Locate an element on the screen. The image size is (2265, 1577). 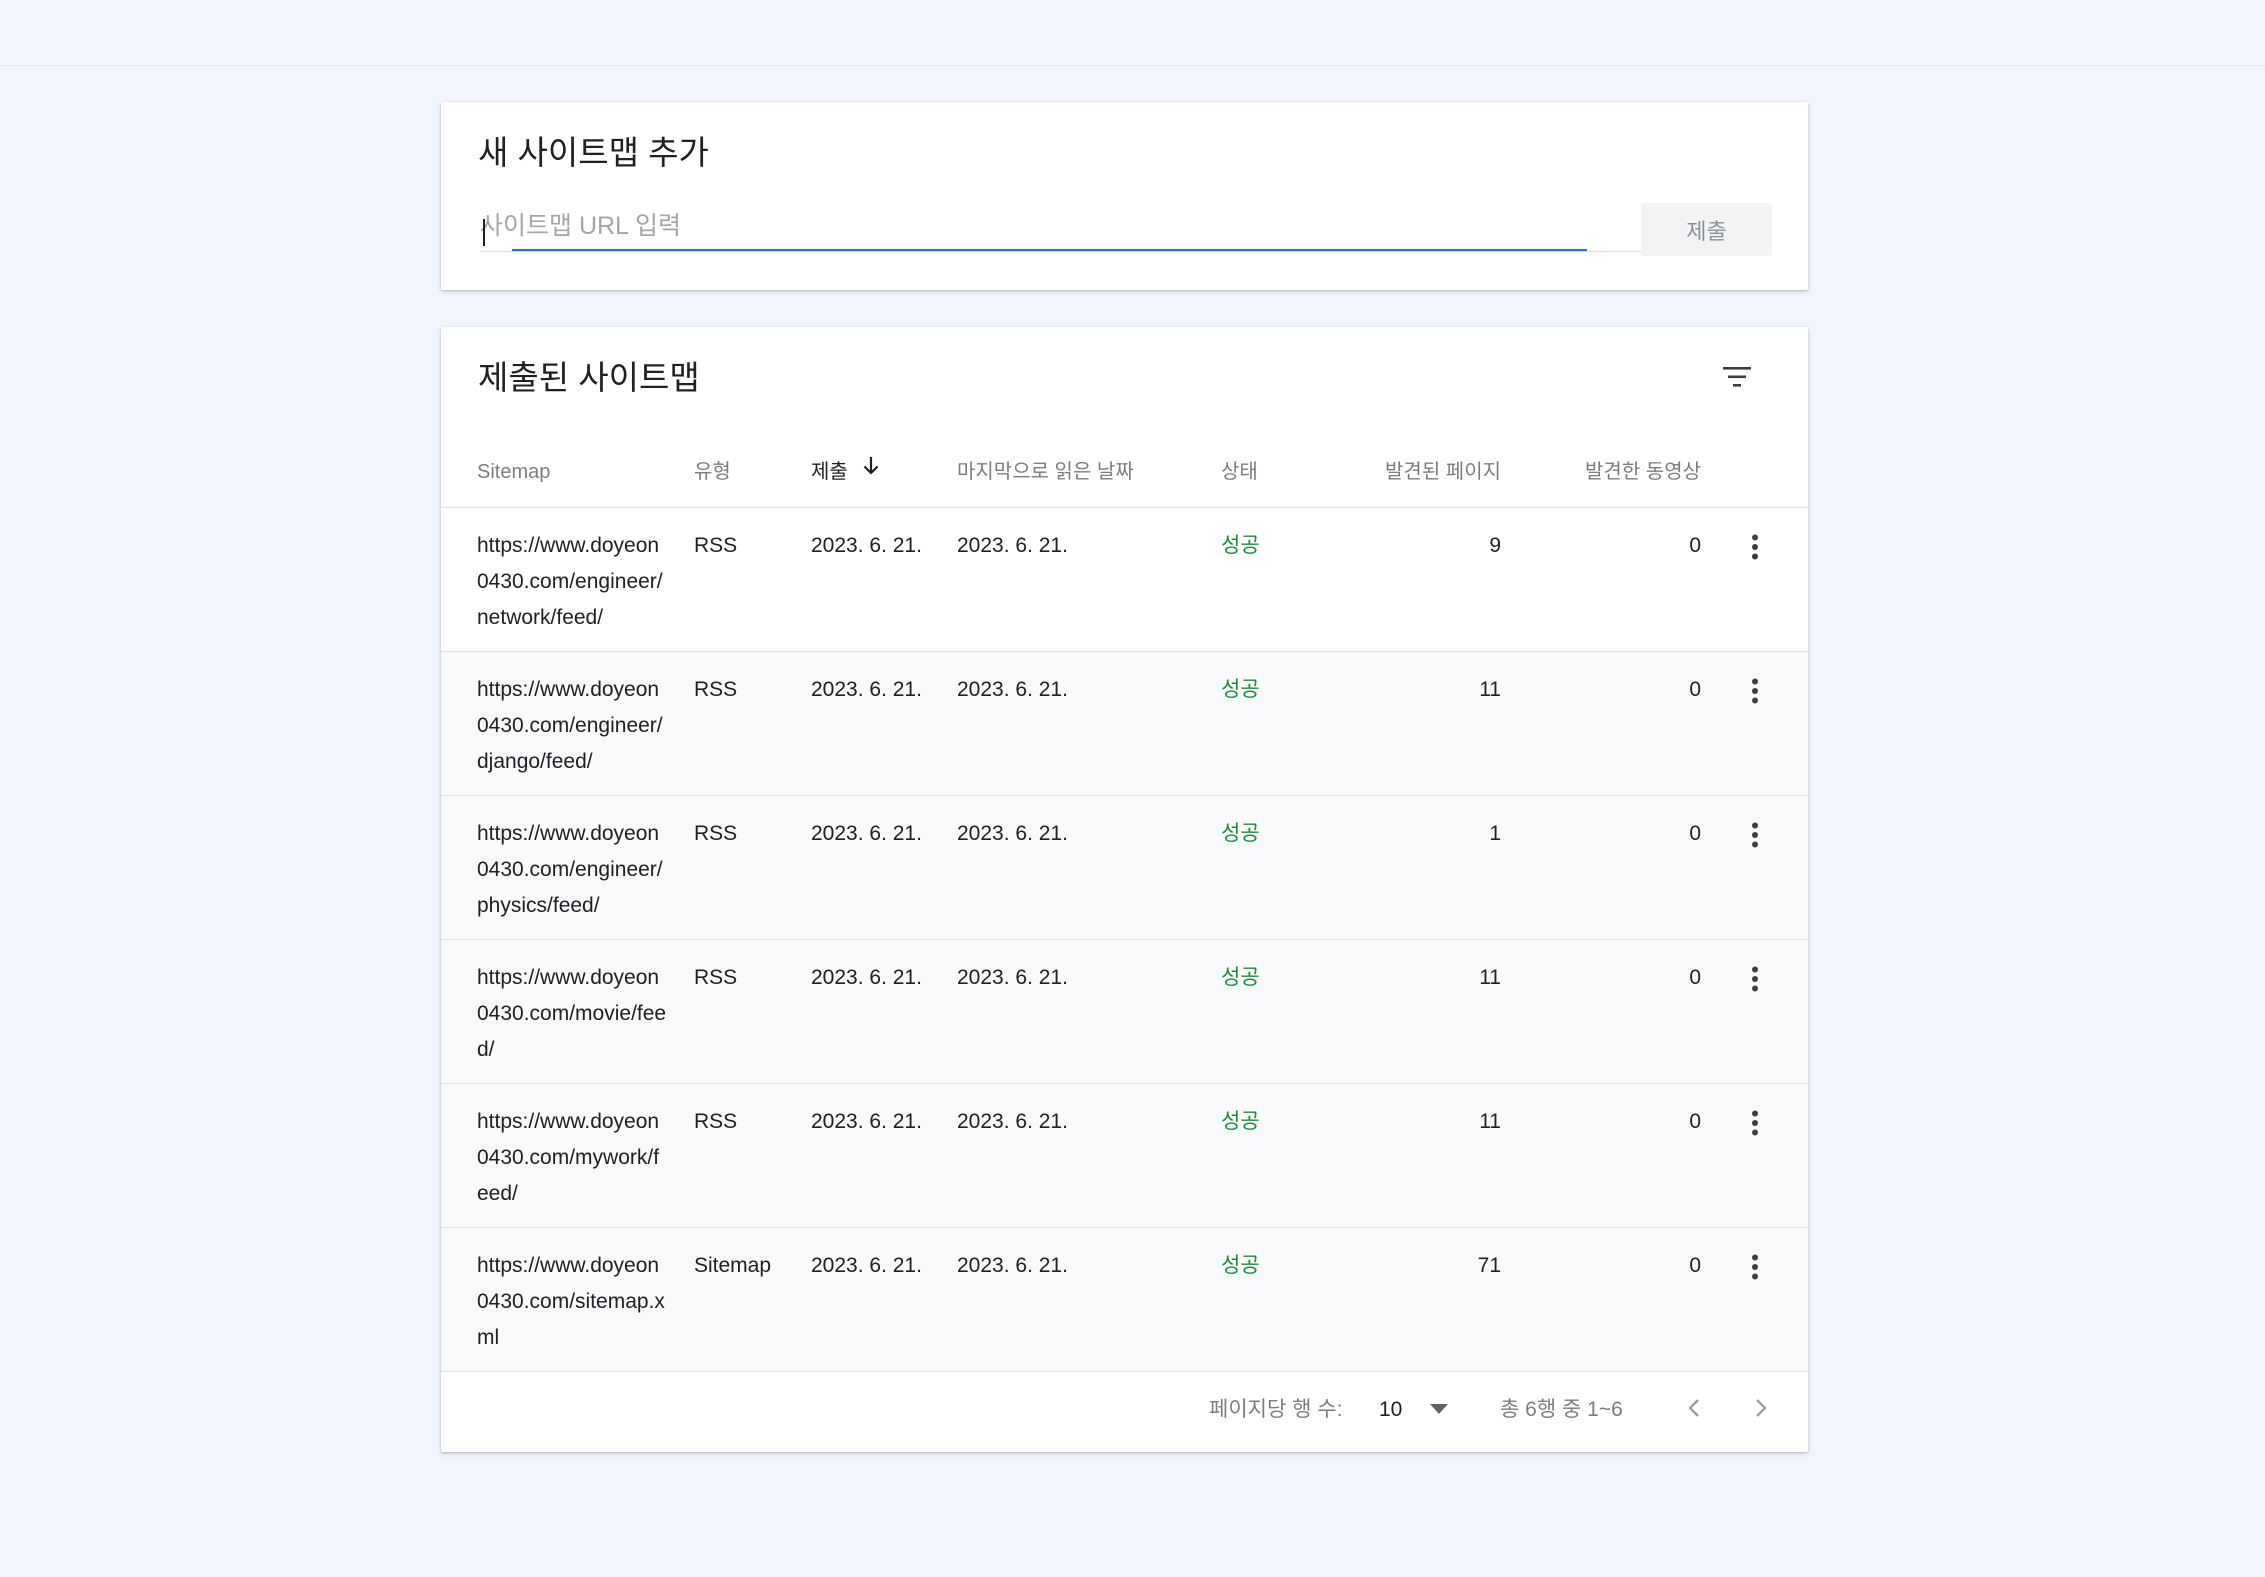
discovered-pages-count: 1 is located at coordinates (1495, 833).